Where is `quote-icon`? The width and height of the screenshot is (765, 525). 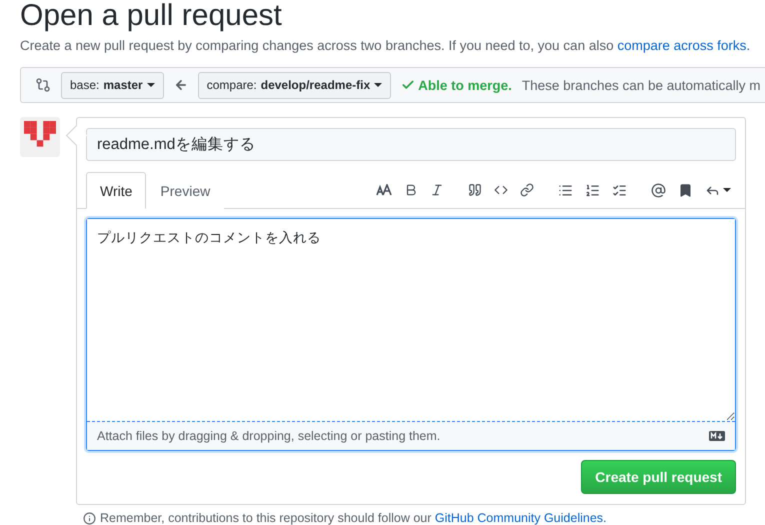
quote-icon is located at coordinates (475, 190).